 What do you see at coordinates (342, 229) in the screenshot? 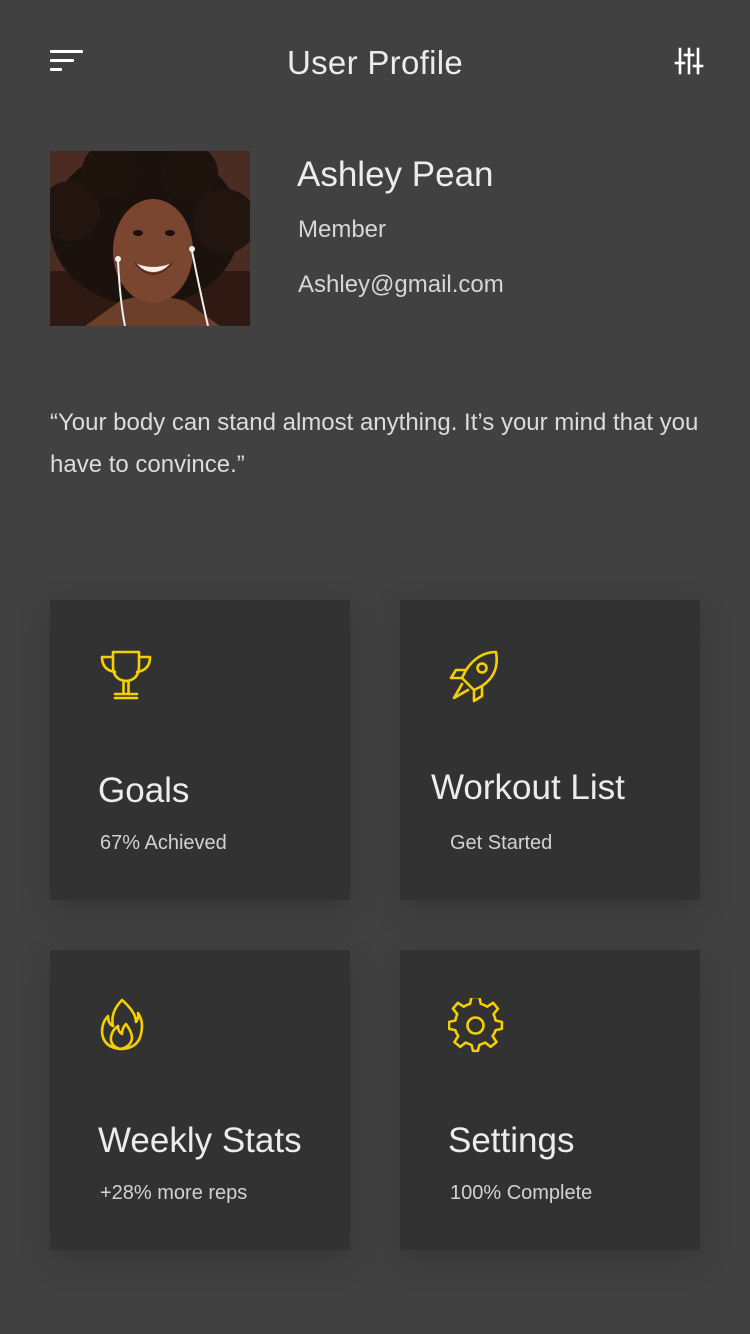
I see `user-role: Member` at bounding box center [342, 229].